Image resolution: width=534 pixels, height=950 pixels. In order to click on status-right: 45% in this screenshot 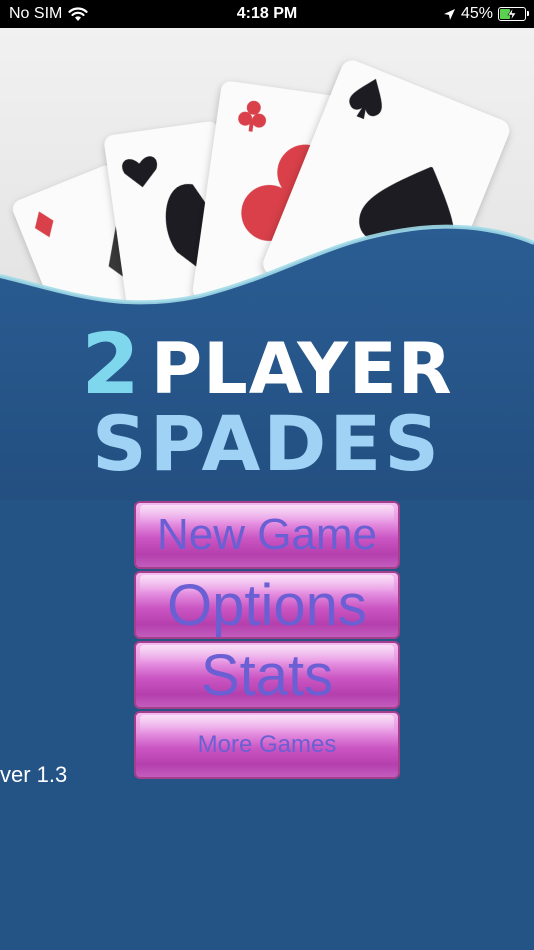, I will do `click(486, 14)`.